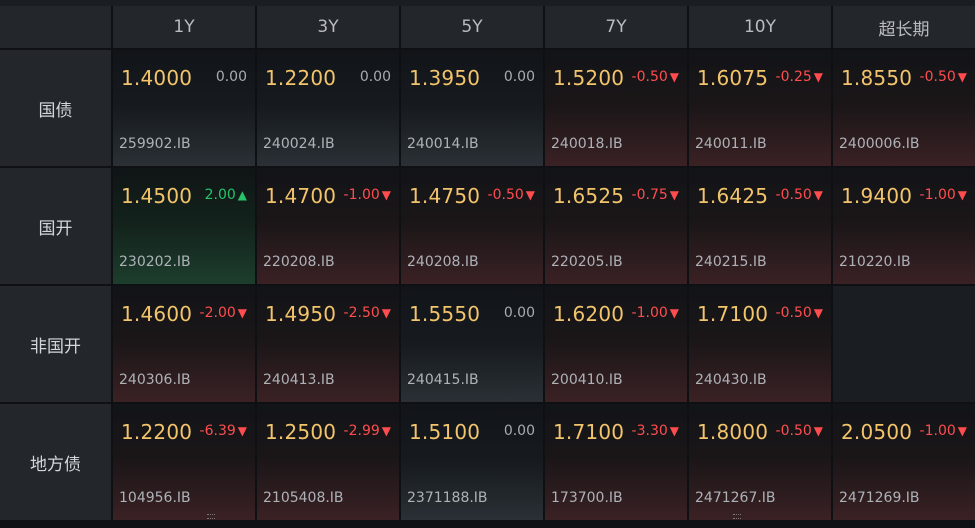  I want to click on col-header-5y: 5Y, so click(472, 27).